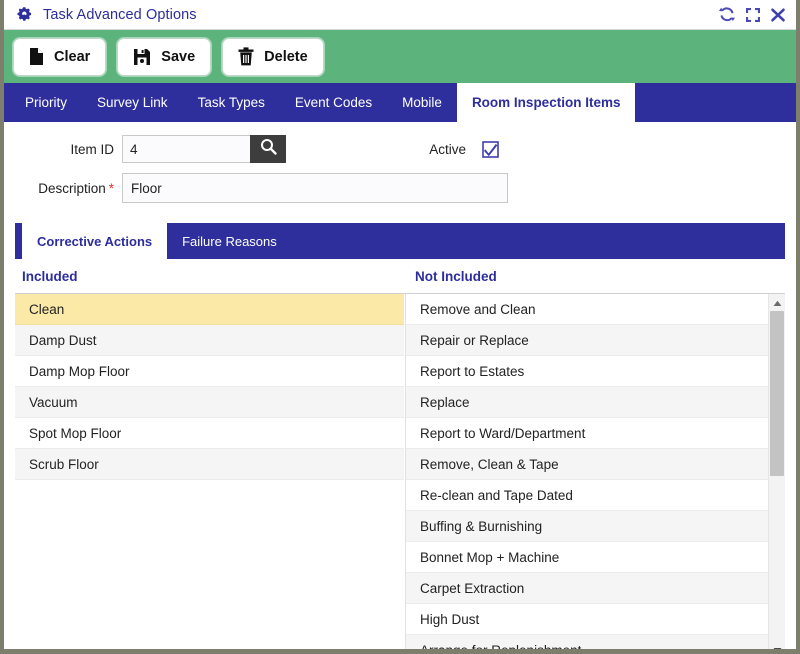  Describe the element at coordinates (445, 402) in the screenshot. I see `list-item-label: Replace` at that location.